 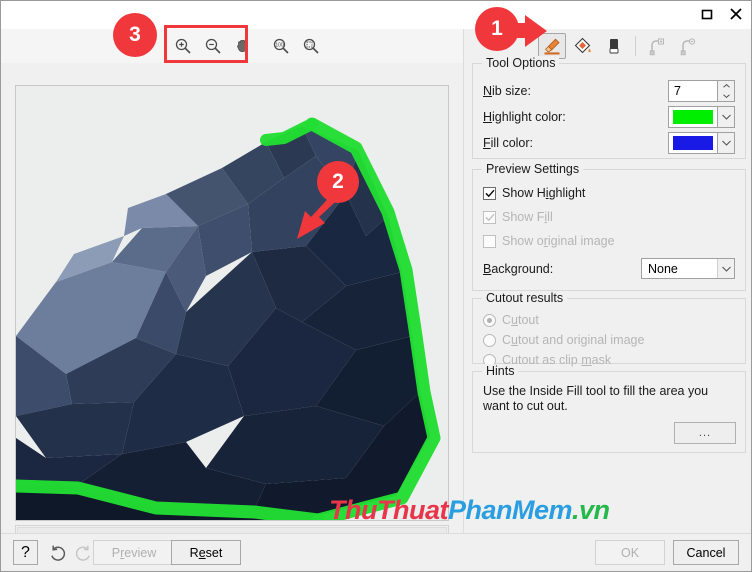 I want to click on spin-down-icon, so click(x=726, y=96).